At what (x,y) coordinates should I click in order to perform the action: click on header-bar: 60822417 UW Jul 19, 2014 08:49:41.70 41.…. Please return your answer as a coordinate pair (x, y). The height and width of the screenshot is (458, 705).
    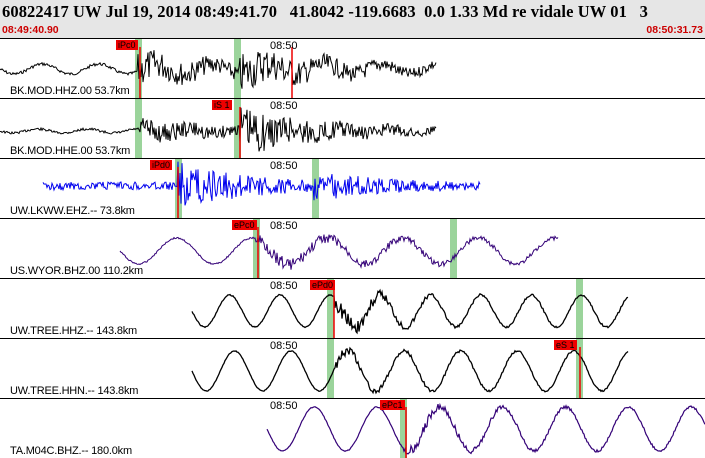
    Looking at the image, I should click on (352, 19).